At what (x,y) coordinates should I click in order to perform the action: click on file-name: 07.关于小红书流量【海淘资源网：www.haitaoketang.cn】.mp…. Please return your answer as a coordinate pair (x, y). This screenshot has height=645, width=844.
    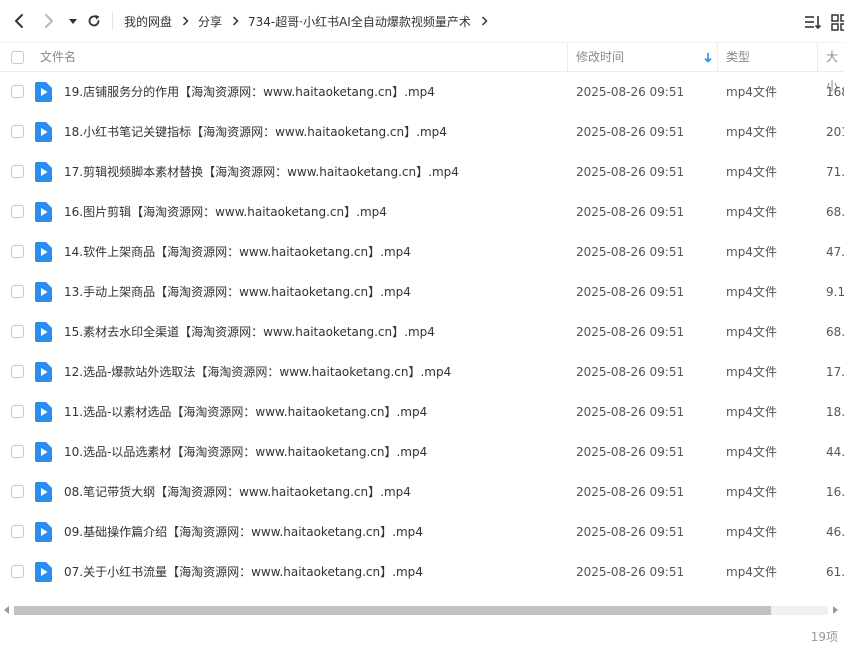
    Looking at the image, I should click on (243, 572).